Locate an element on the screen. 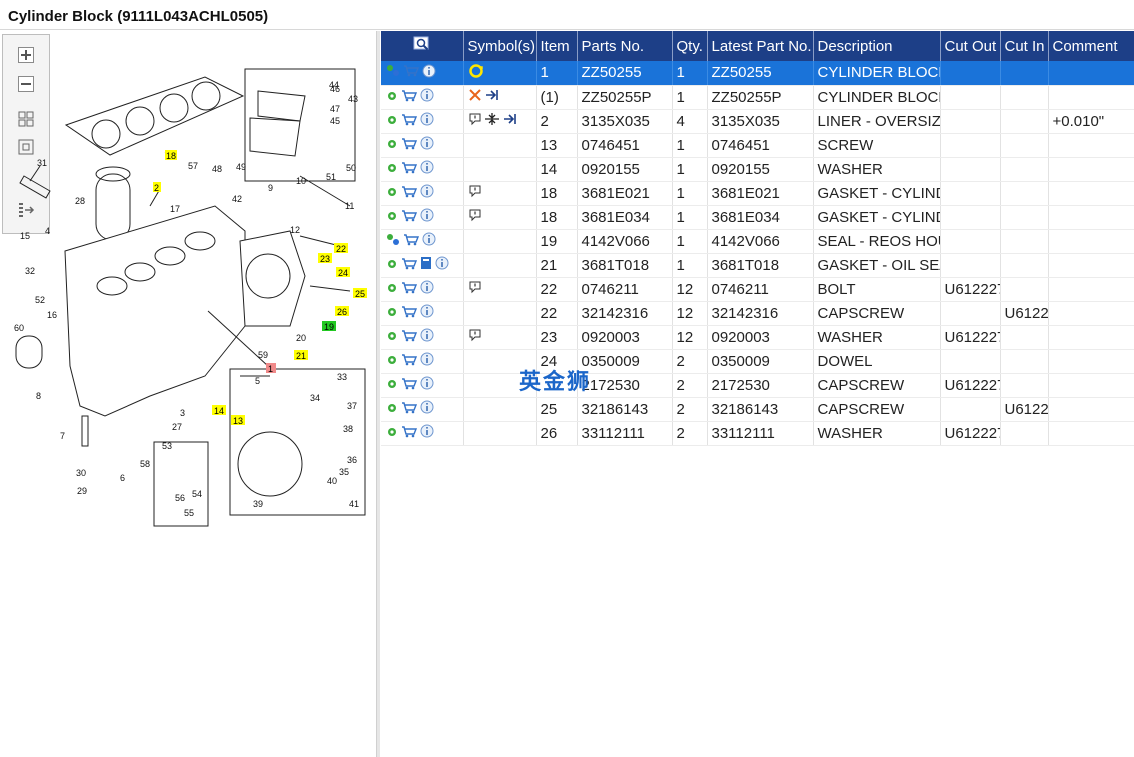 The image size is (1134, 757). column-header-cut-in: Cut In is located at coordinates (1024, 46).